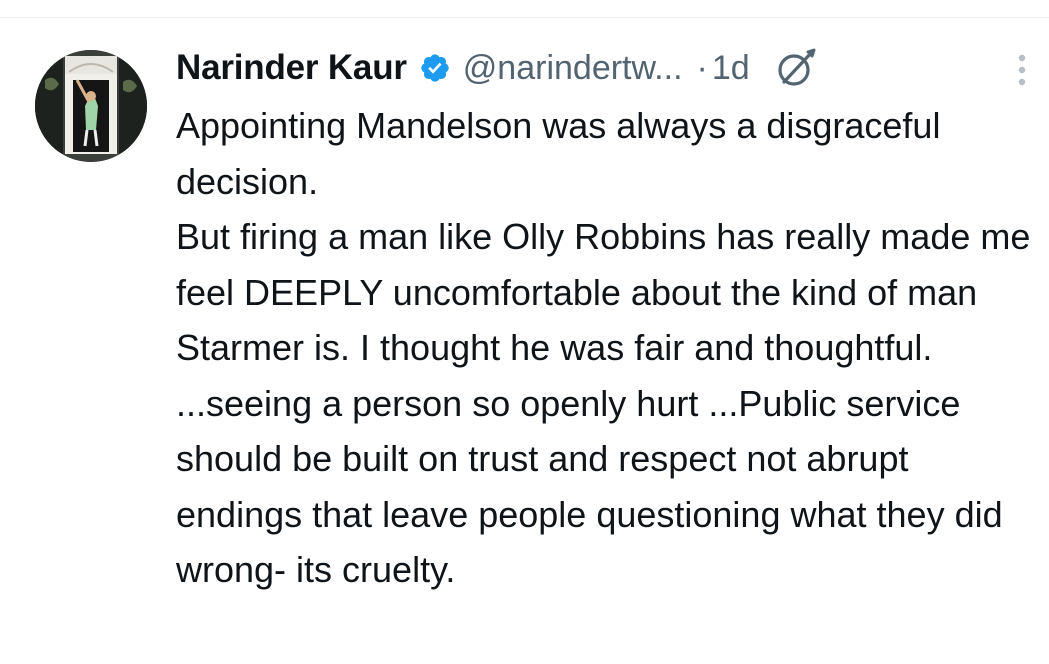 This screenshot has height=664, width=1049. Describe the element at coordinates (524, 17) in the screenshot. I see `divider` at that location.